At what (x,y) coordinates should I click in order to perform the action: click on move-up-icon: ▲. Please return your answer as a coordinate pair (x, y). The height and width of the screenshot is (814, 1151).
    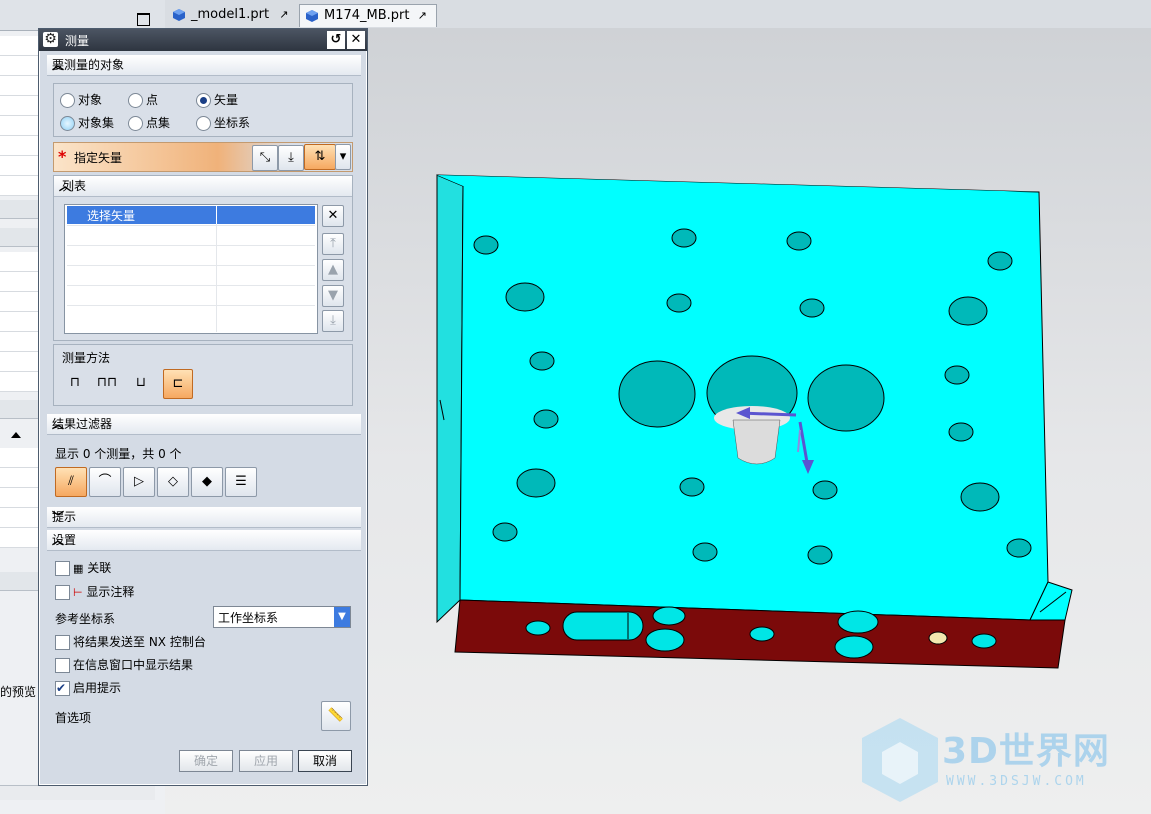
    Looking at the image, I should click on (333, 270).